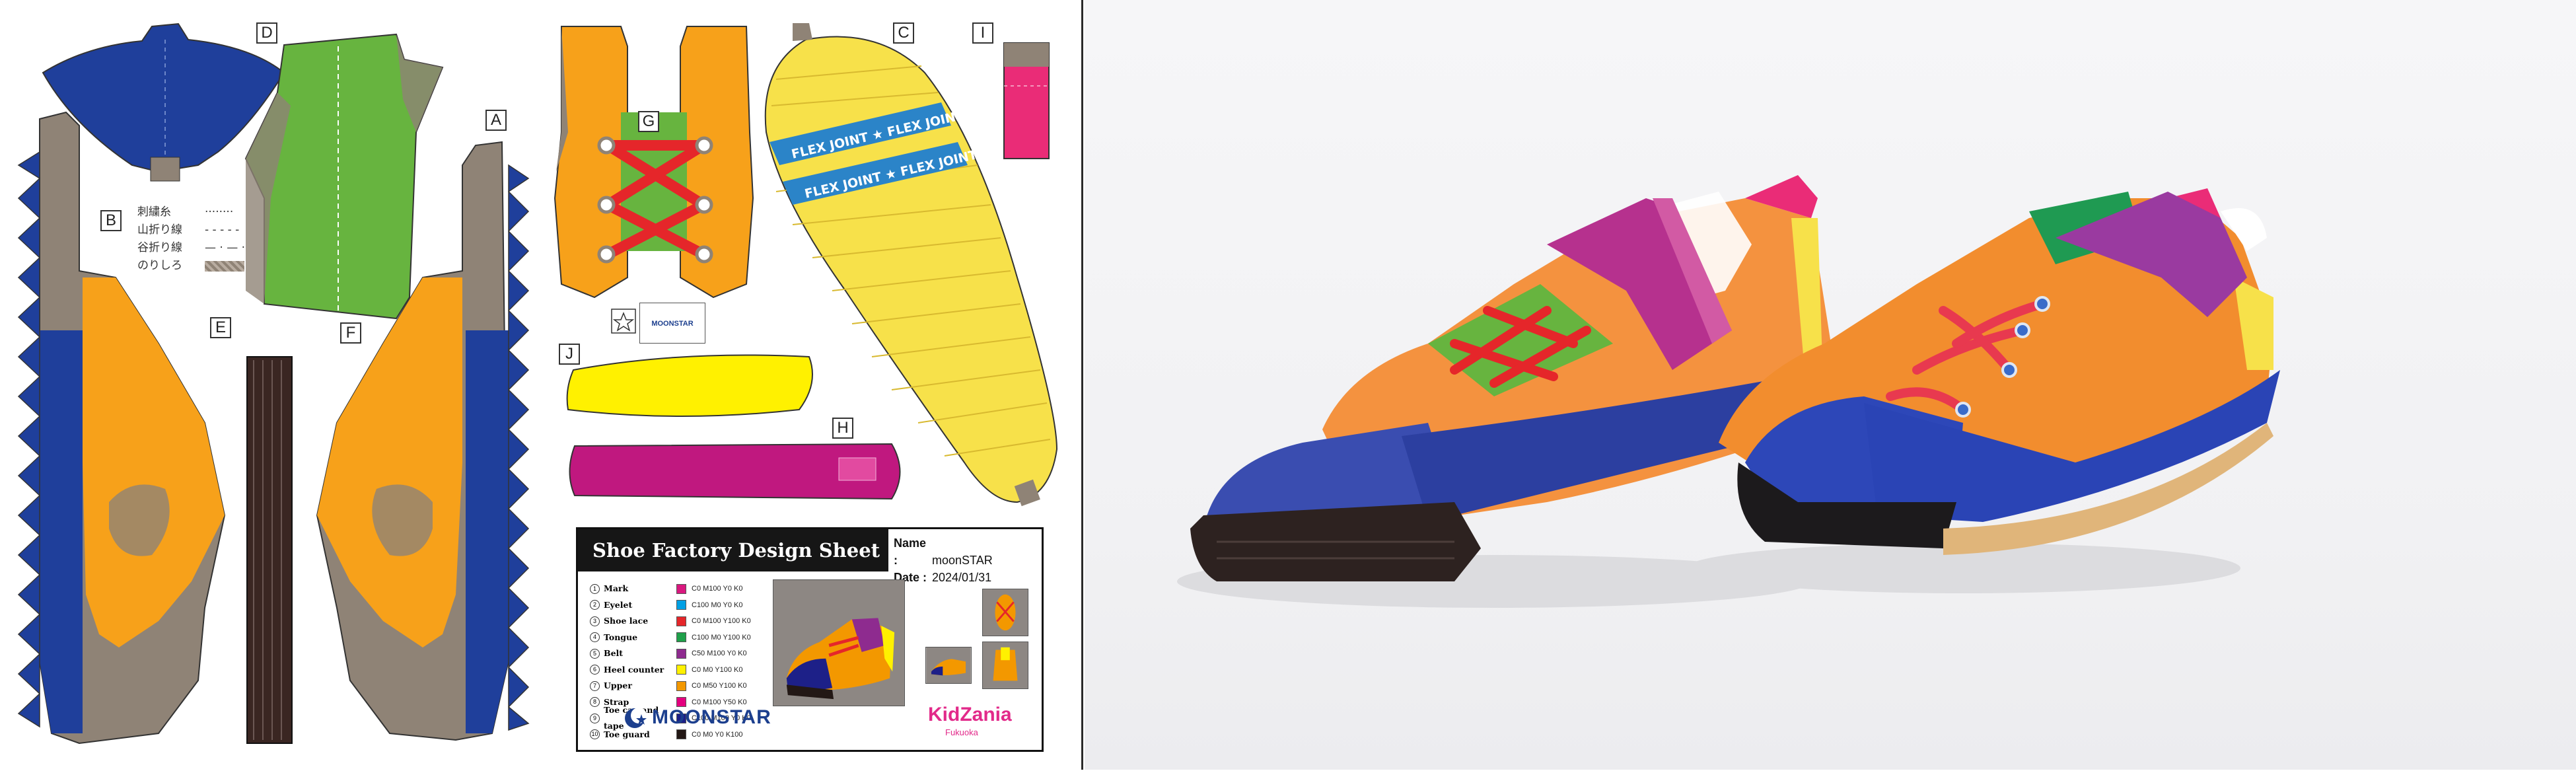 This screenshot has height=773, width=2576. I want to click on legend-sample: — · — ·, so click(226, 247).